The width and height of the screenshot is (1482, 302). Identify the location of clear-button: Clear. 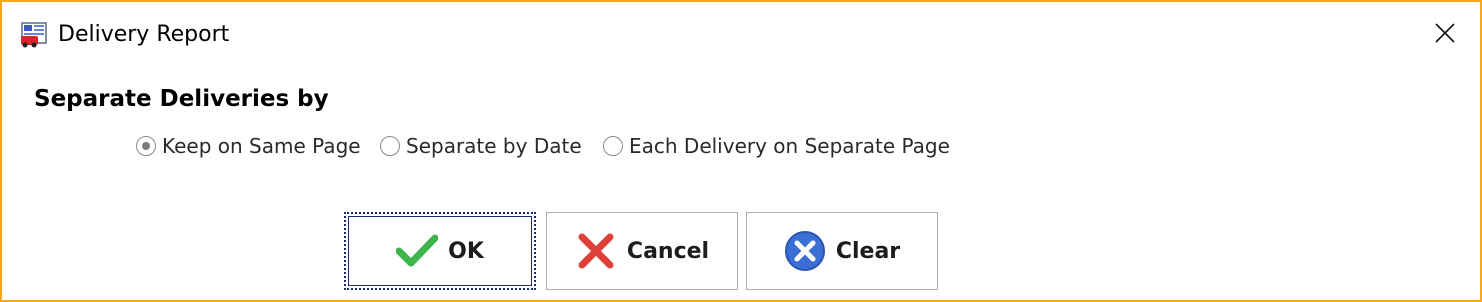
(842, 251).